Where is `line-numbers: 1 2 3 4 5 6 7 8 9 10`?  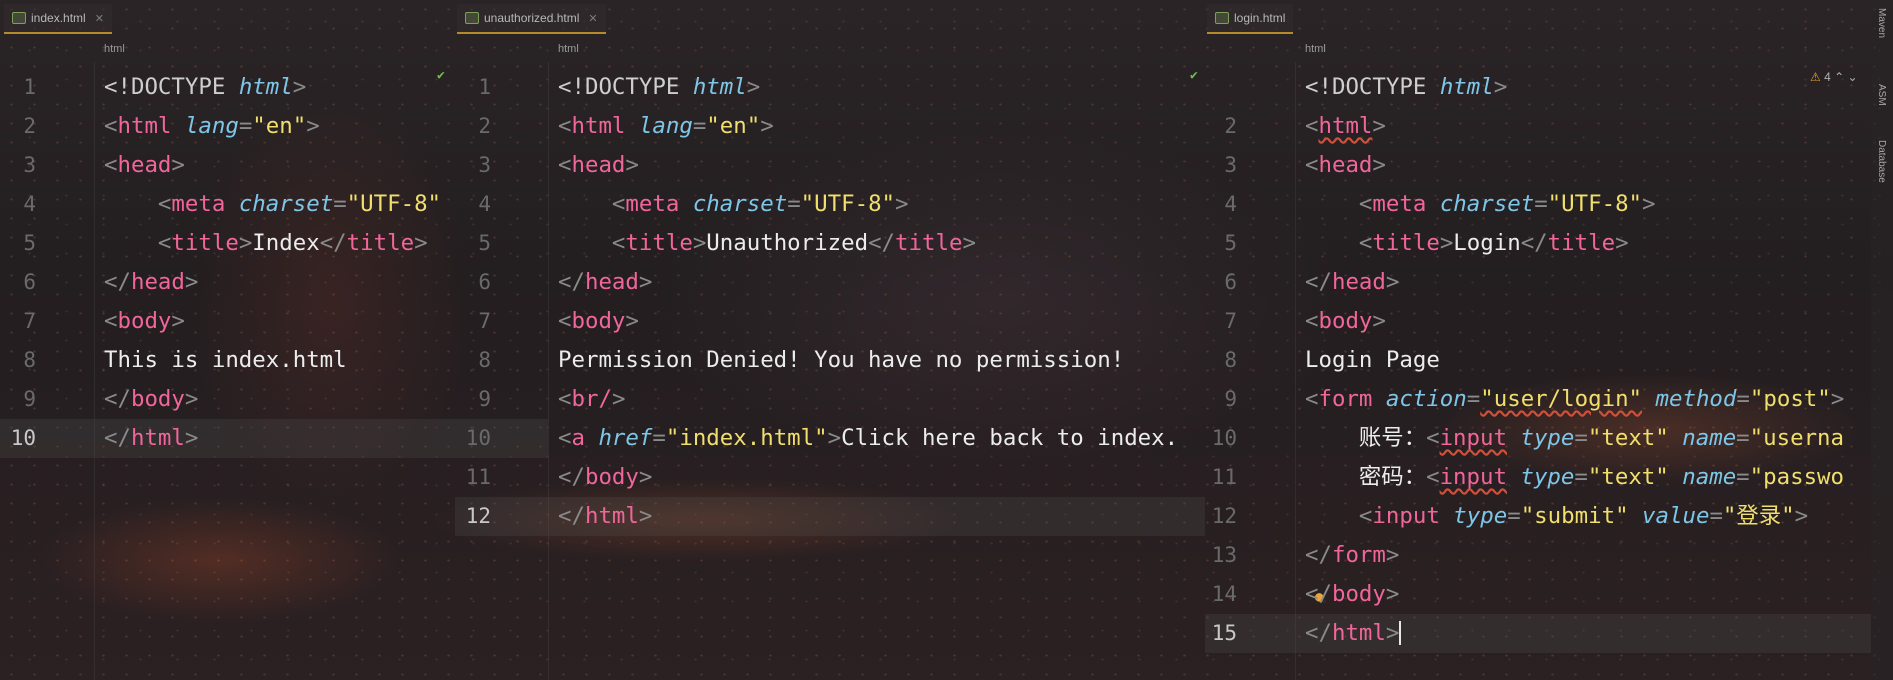
line-numbers: 1 2 3 4 5 6 7 8 9 10 is located at coordinates (23, 262).